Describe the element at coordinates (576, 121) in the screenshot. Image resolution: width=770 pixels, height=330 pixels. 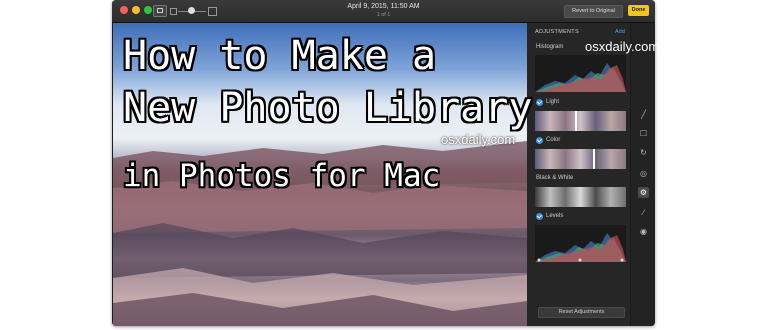
I see `light-slider-handle` at that location.